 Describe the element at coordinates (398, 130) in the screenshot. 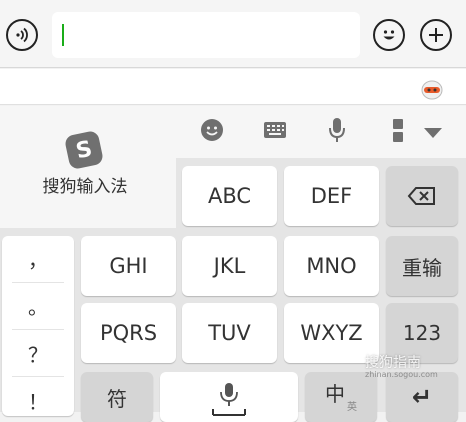

I see `toolbar-layout-icon` at that location.